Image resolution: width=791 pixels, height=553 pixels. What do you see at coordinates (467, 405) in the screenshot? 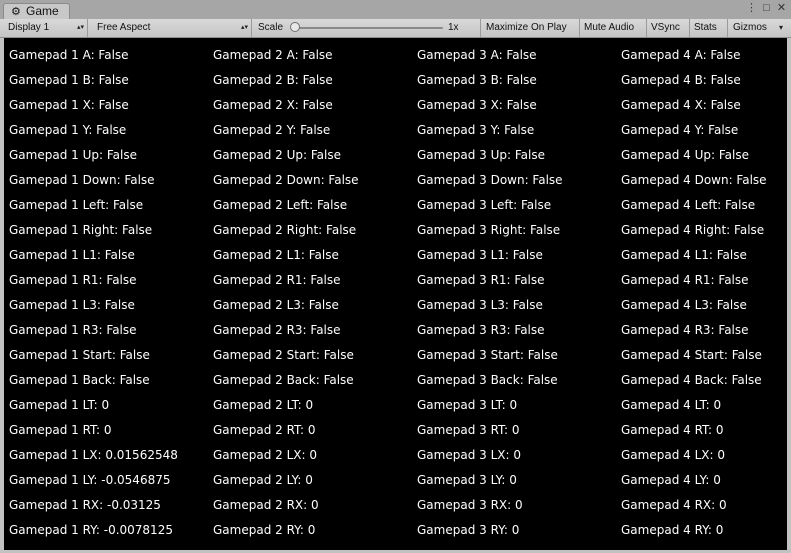
I see `gamepad-readout: Gamepad 3 LT: 0` at bounding box center [467, 405].